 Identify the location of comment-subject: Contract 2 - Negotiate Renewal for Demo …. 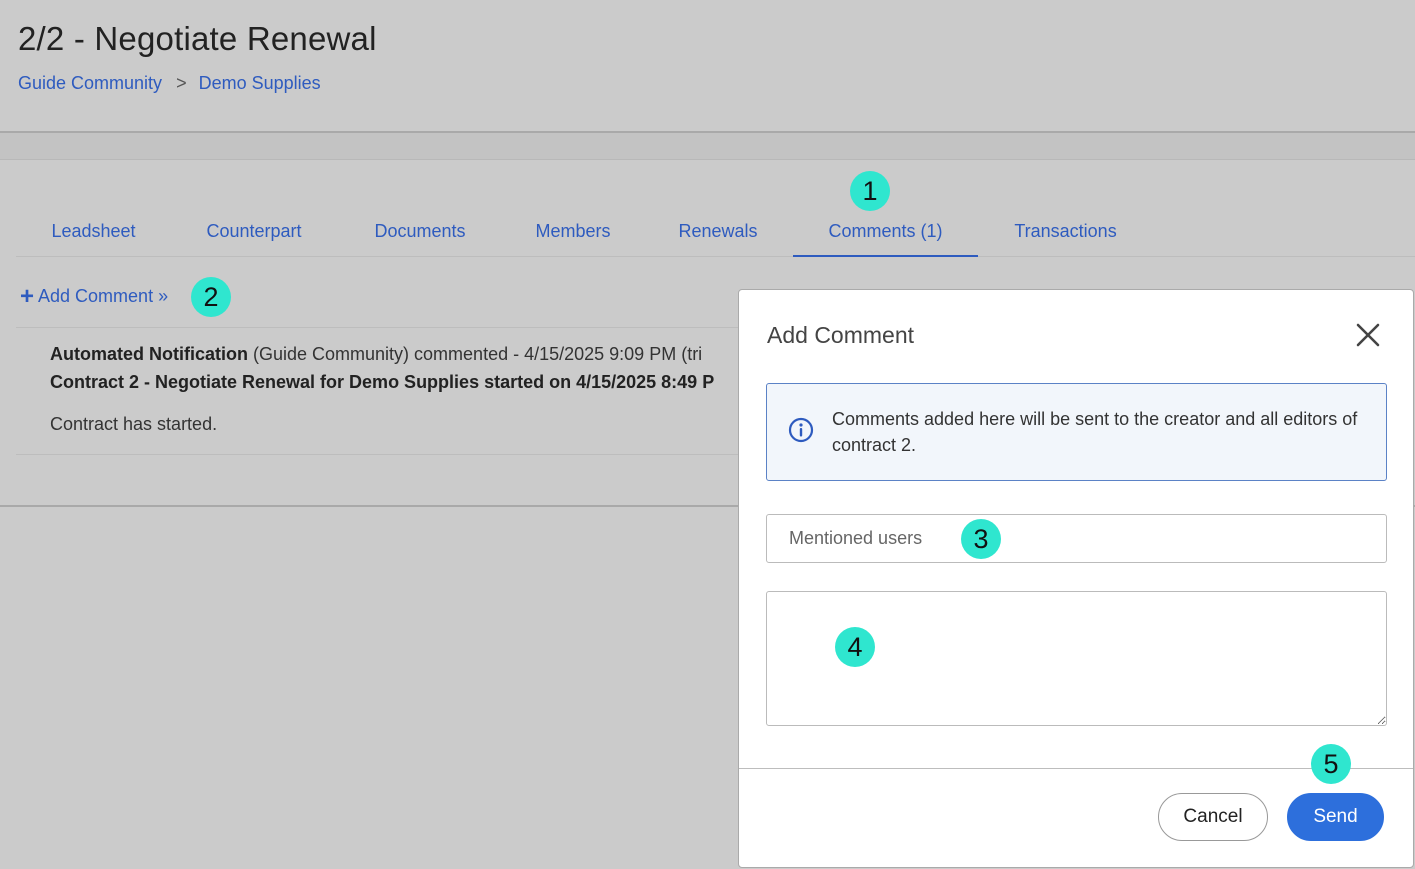
(382, 382).